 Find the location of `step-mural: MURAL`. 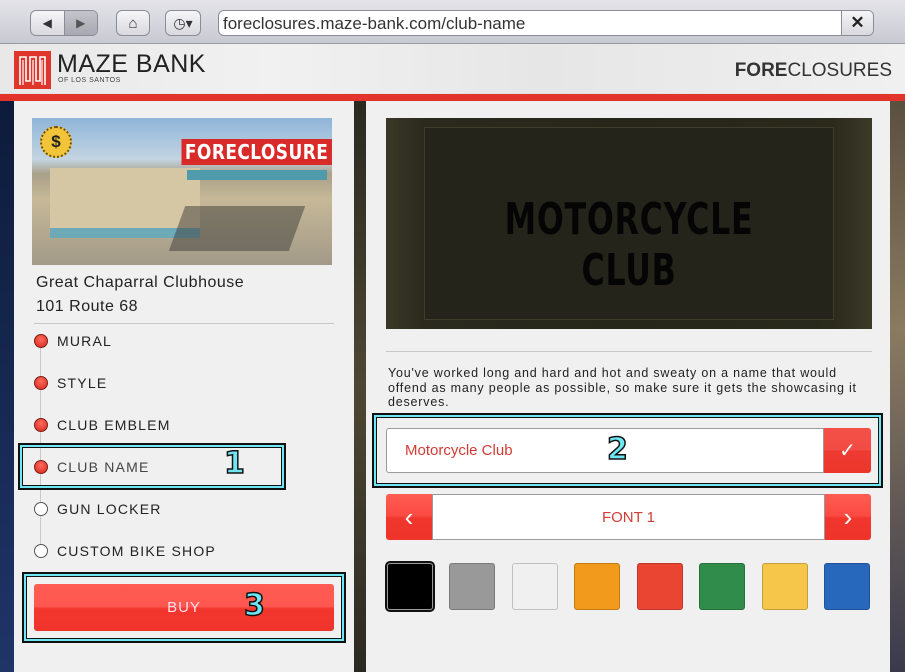

step-mural: MURAL is located at coordinates (73, 341).